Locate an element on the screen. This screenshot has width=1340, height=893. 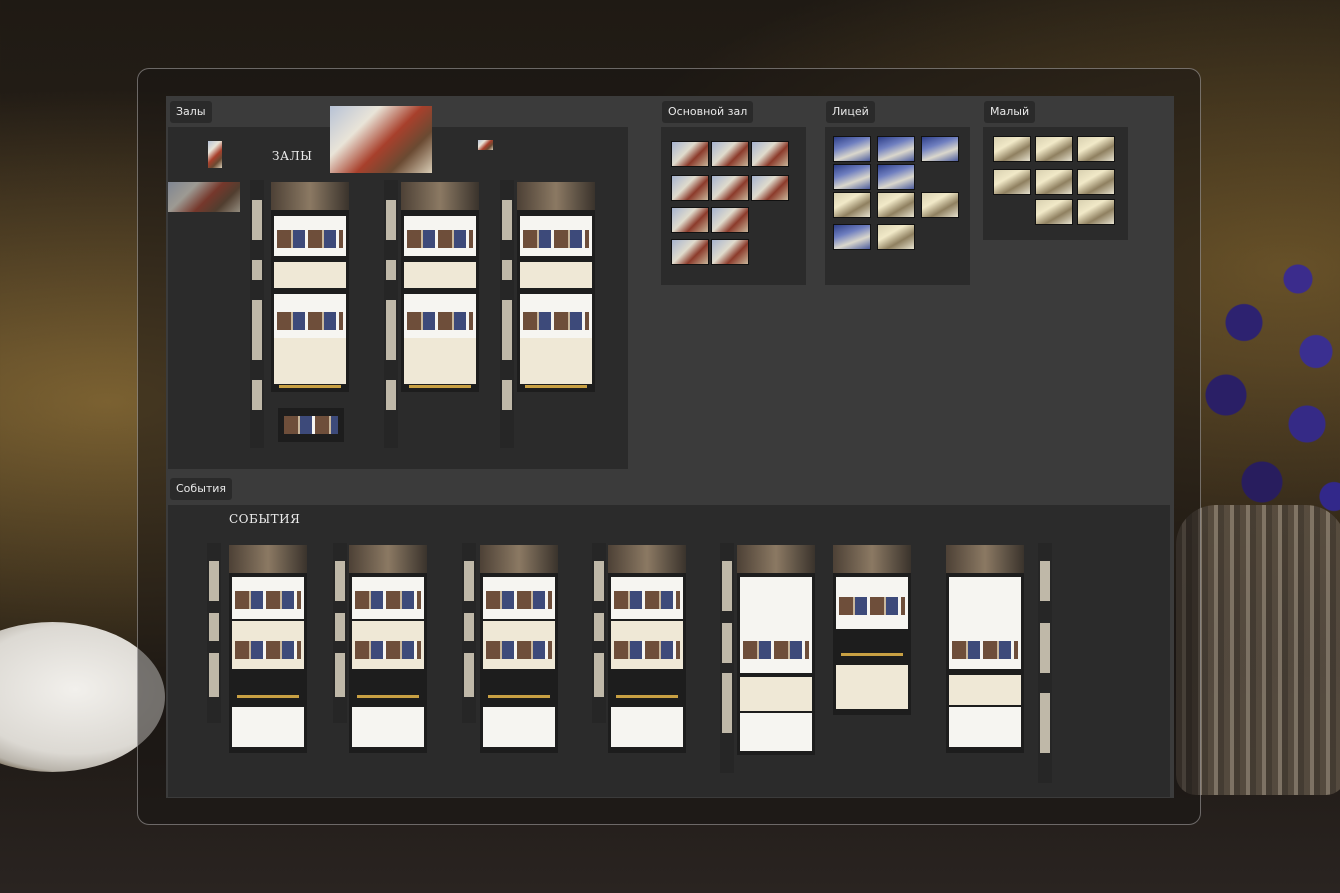
lyceum-frame is located at coordinates (897, 206).